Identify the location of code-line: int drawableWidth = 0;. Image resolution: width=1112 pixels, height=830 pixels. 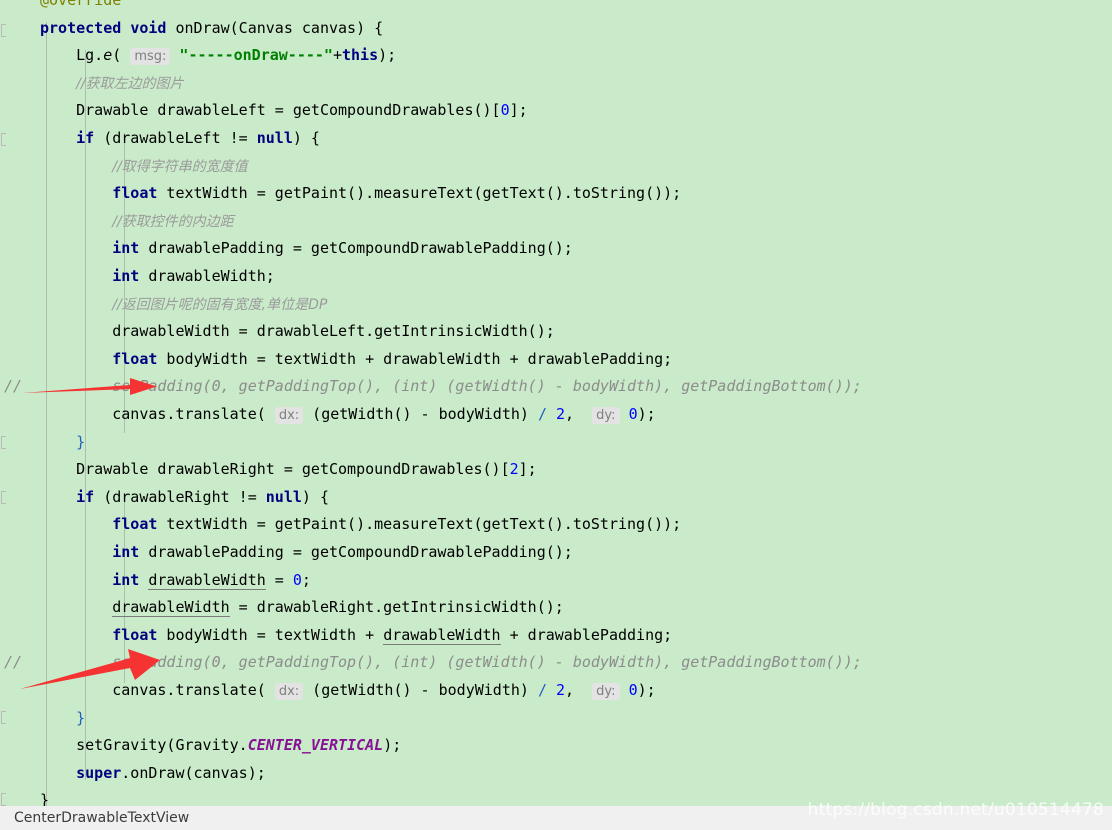
(556, 581).